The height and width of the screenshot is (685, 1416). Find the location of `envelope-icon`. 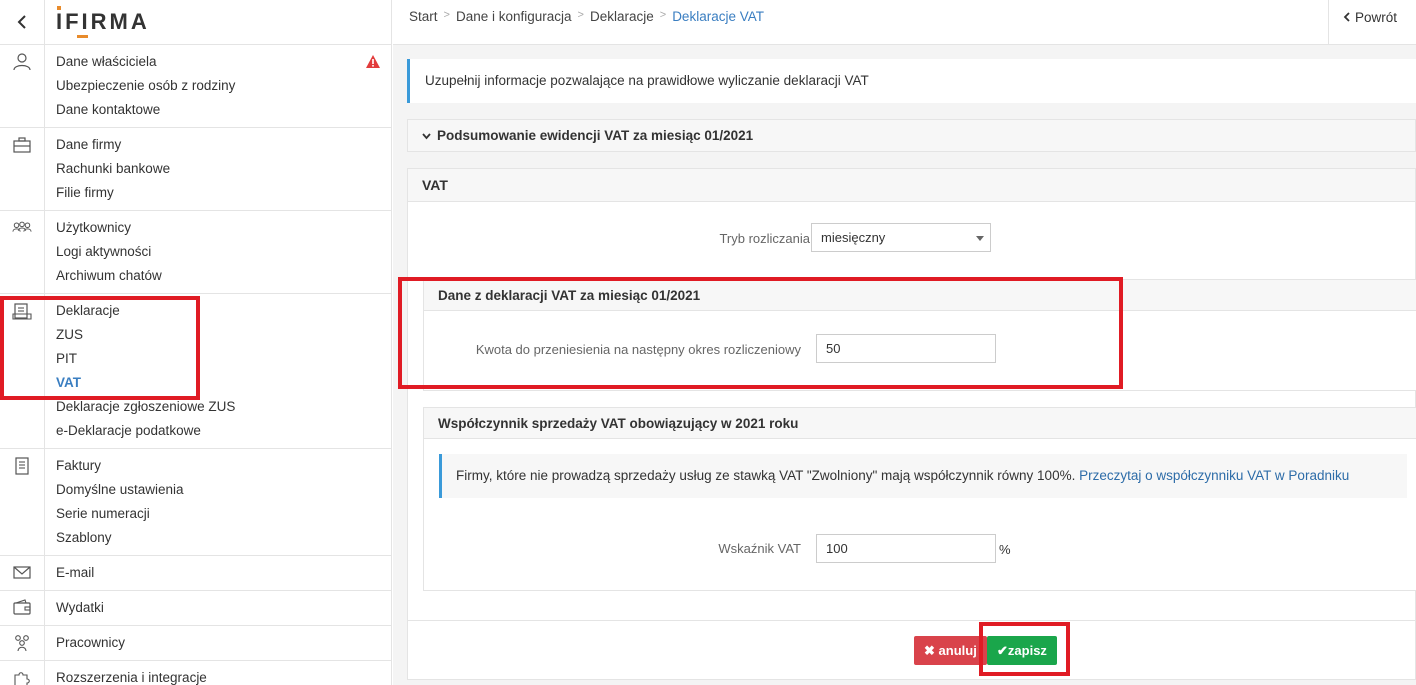

envelope-icon is located at coordinates (22, 573).